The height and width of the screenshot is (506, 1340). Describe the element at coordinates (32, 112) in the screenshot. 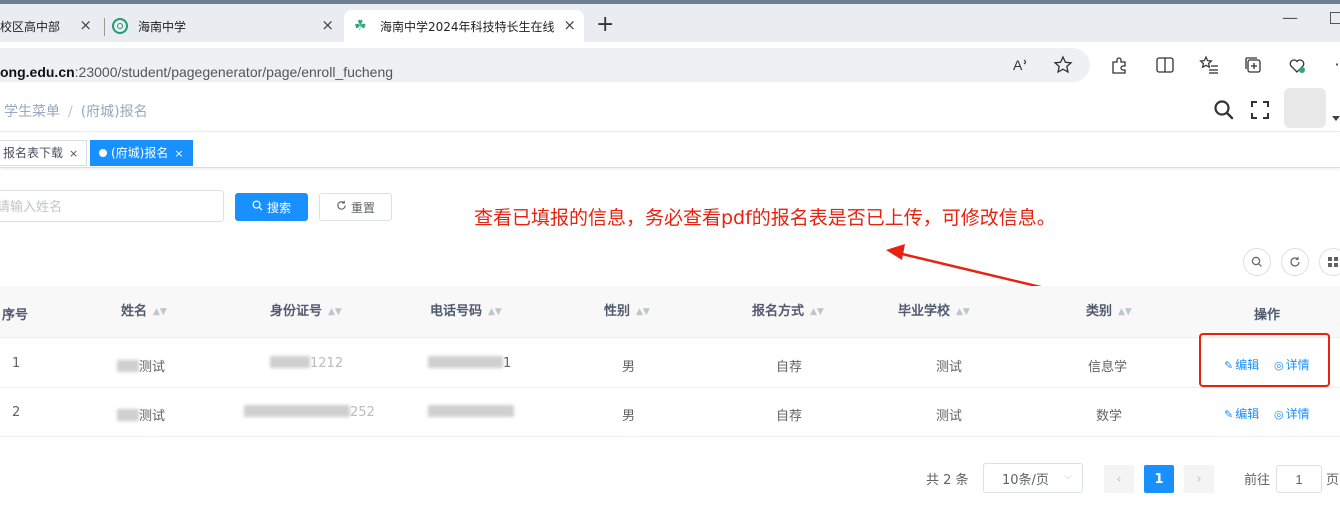

I see `breadcrumb-item-student-menu: 学生菜单` at that location.